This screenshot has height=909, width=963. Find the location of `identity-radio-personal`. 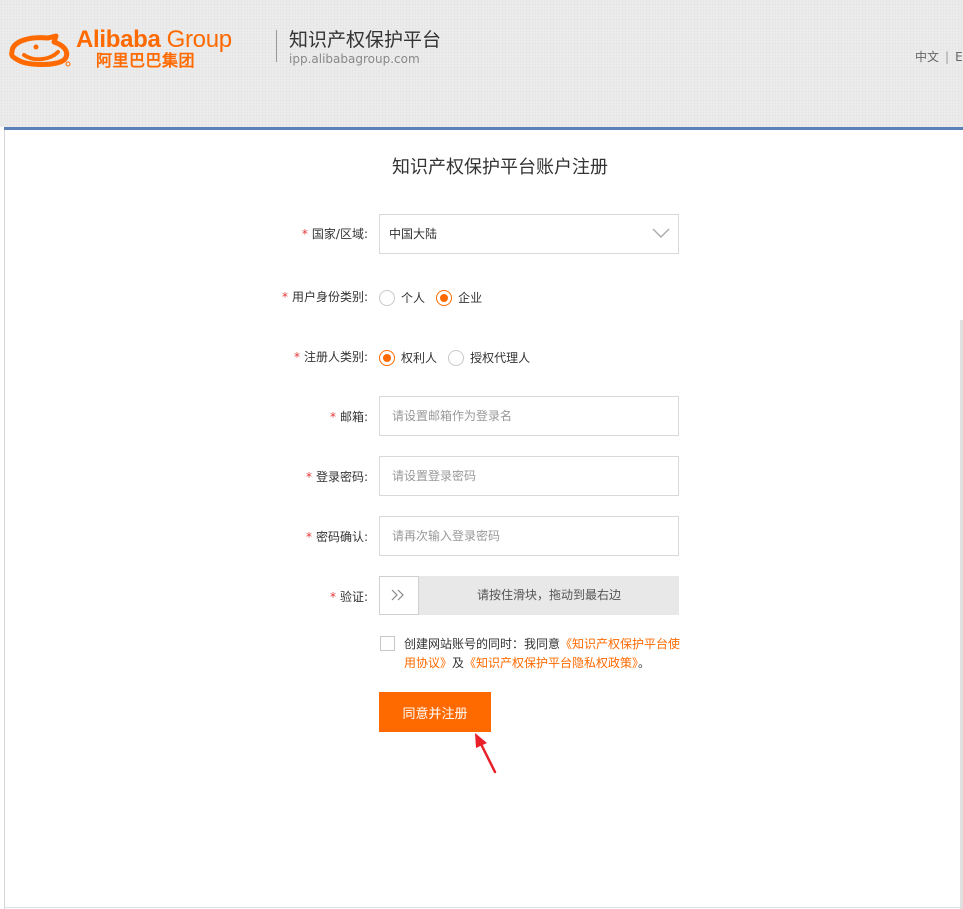

identity-radio-personal is located at coordinates (387, 297).